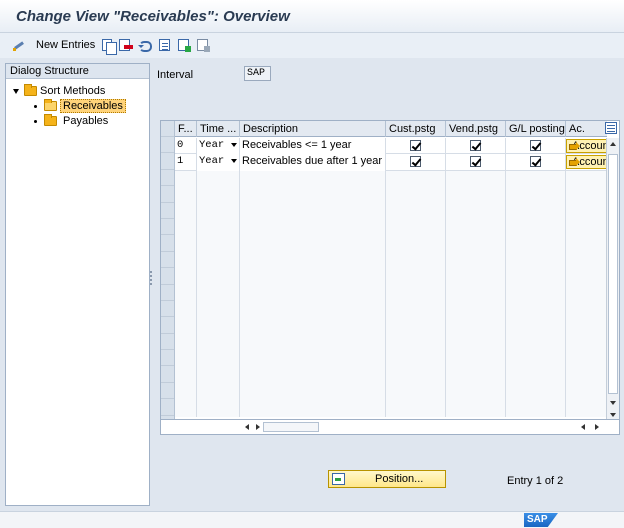 This screenshot has width=624, height=528. I want to click on column-header-account: Ac., so click(586, 129).